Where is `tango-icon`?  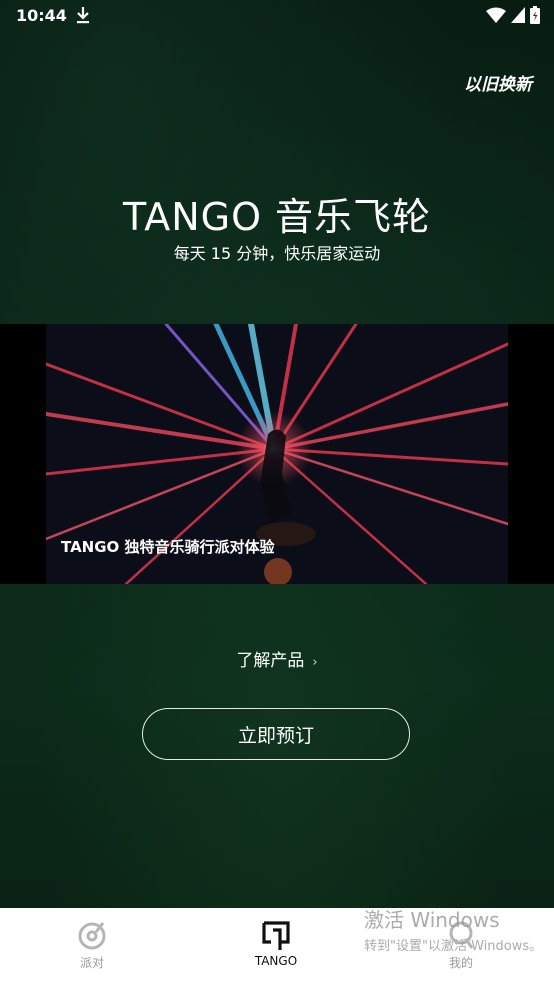
tango-icon is located at coordinates (276, 935).